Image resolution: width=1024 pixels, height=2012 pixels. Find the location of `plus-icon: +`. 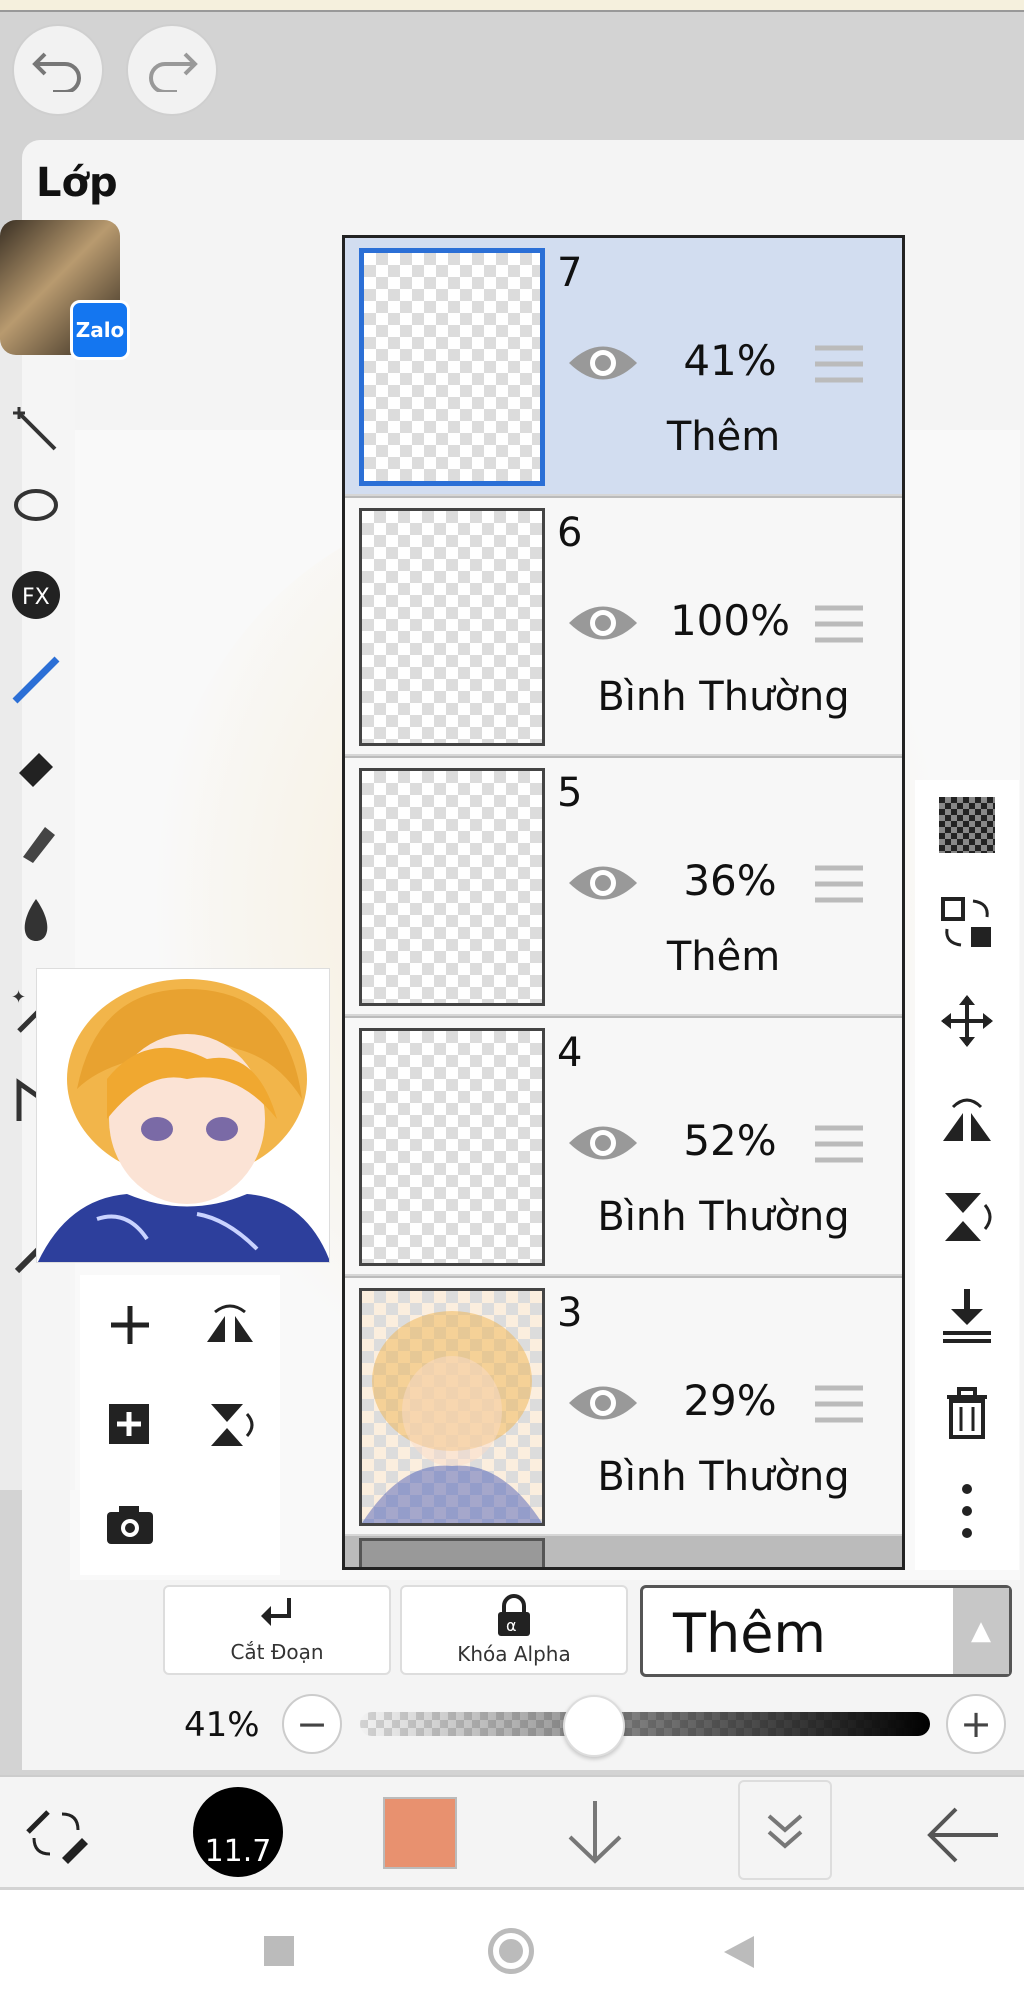

plus-icon: + is located at coordinates (976, 1724).